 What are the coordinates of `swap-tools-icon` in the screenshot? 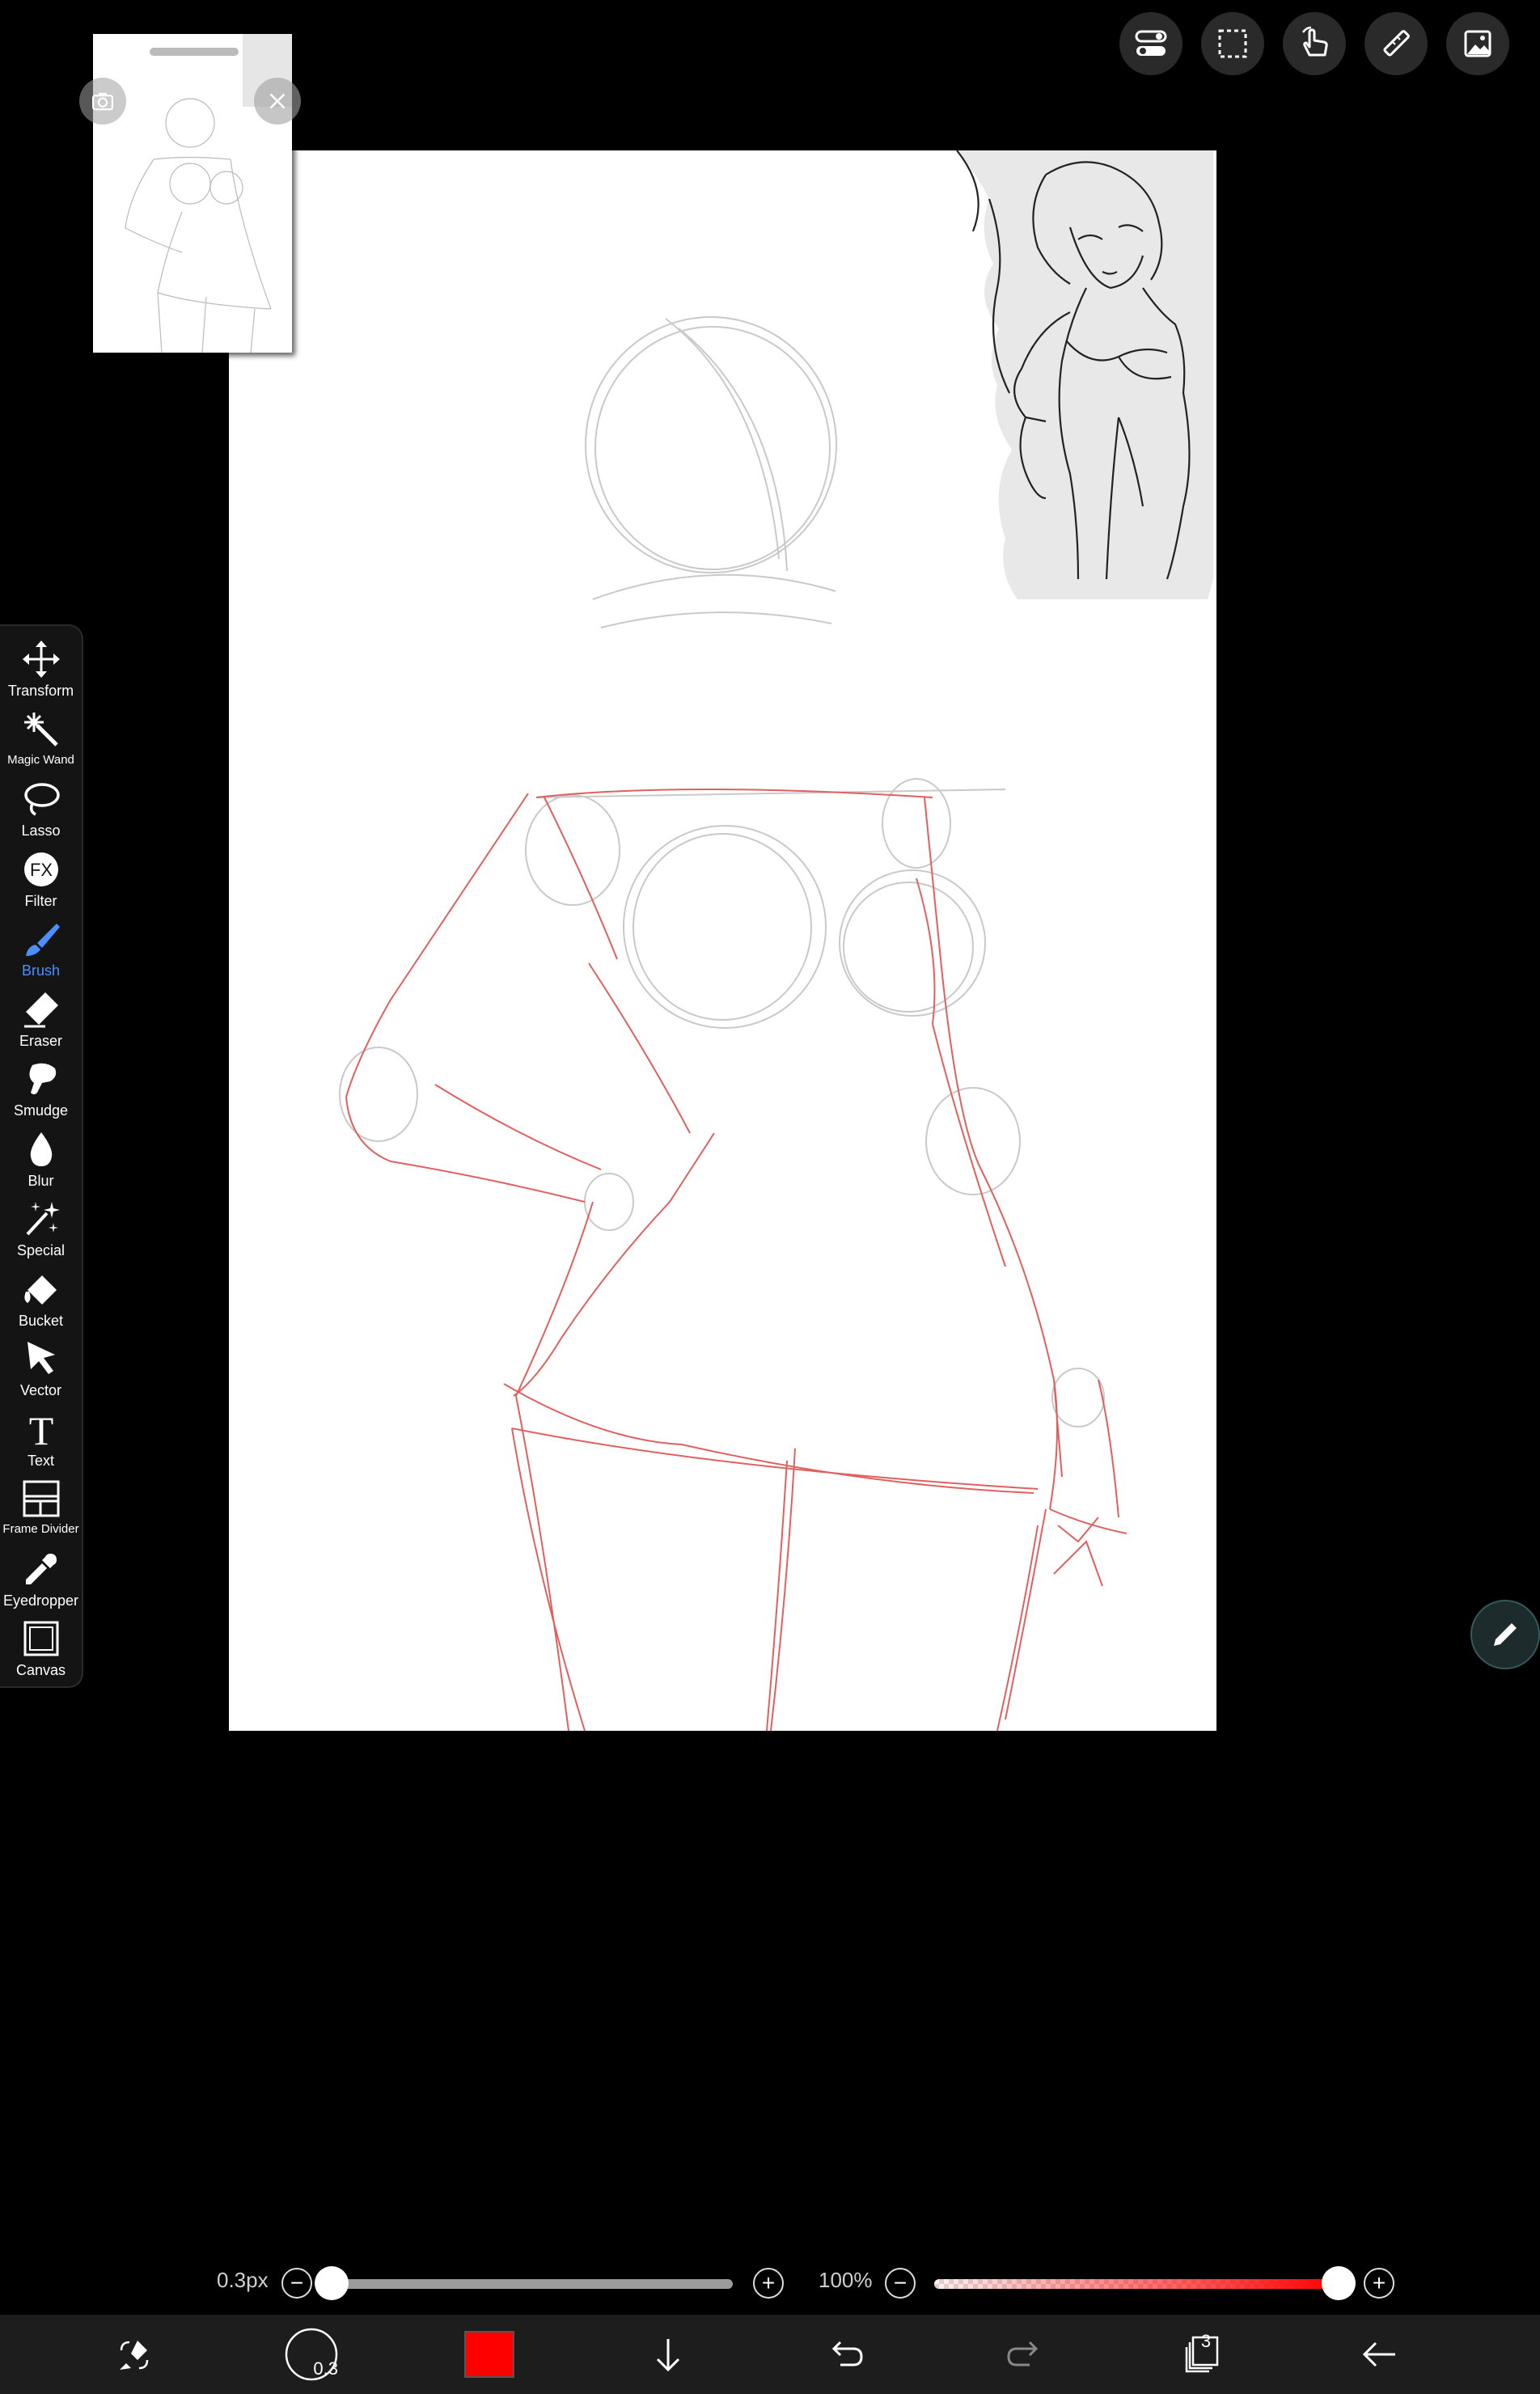 It's located at (134, 2355).